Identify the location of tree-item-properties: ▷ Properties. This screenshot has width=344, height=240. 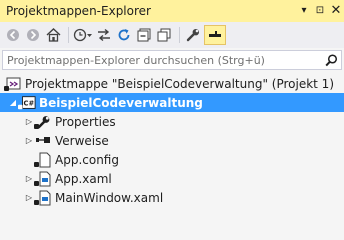
(172, 121).